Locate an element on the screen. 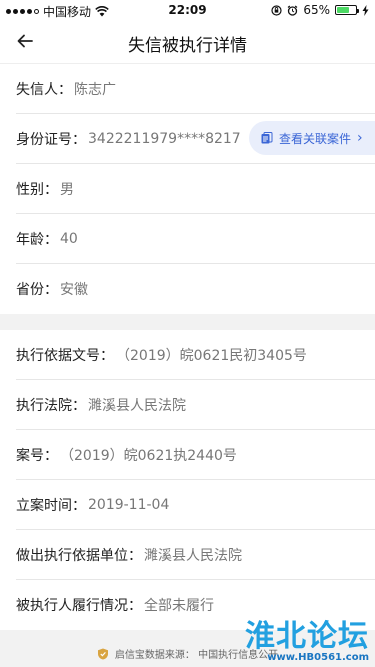 This screenshot has height=667, width=375. row-basis-number: 执行依据文号： （2019）皖0621民初3405号 is located at coordinates (195, 355).